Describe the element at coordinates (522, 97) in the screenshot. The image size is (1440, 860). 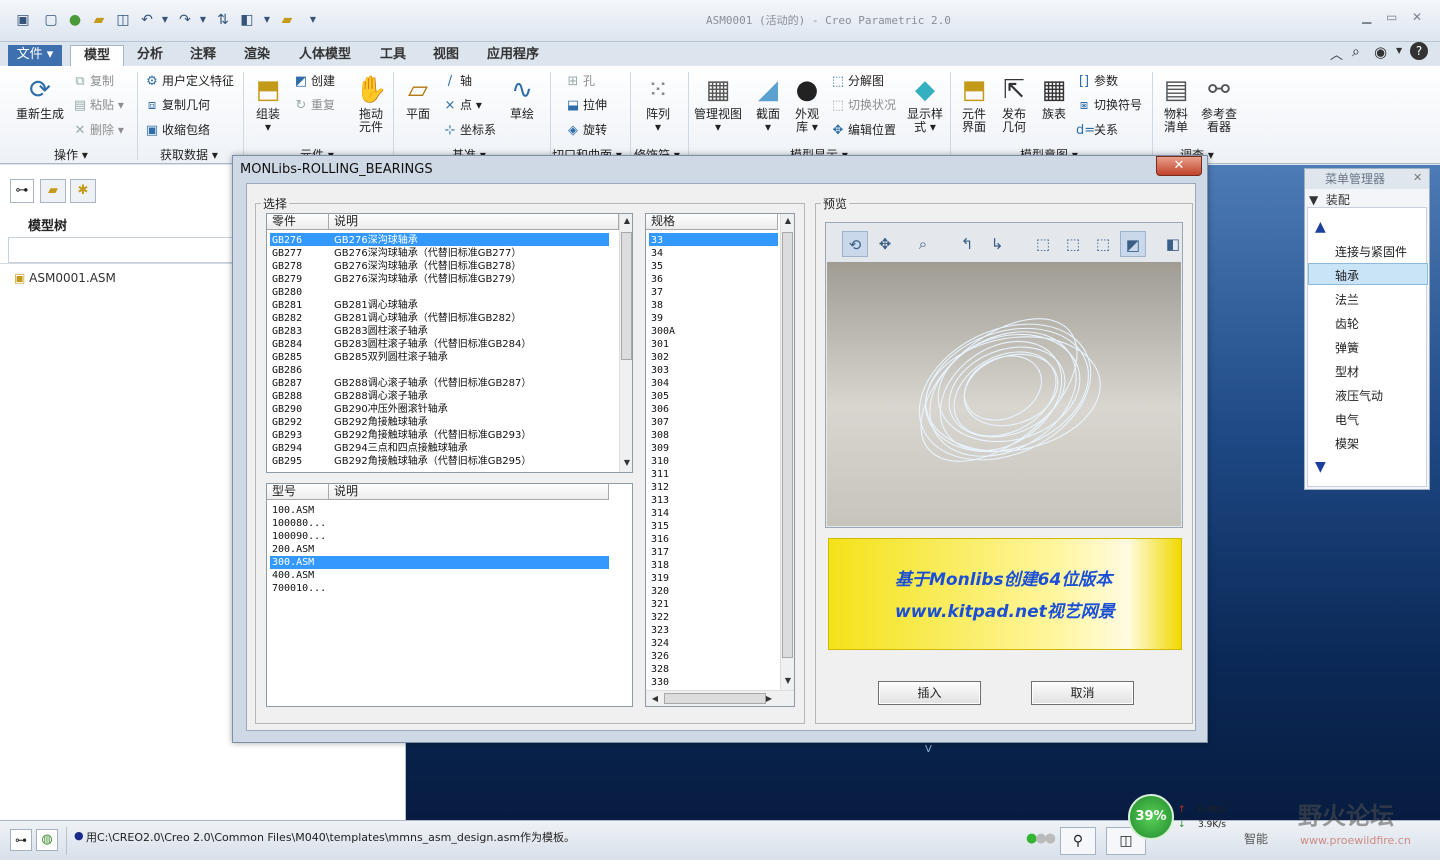
I see `sketch-button: ∿ 草绘` at that location.